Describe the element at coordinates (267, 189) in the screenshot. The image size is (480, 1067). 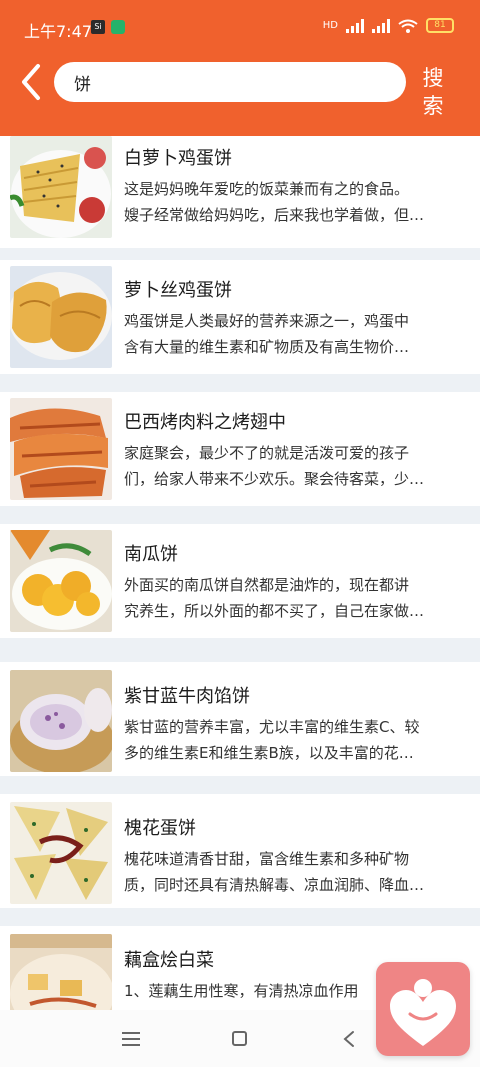
I see `recipe-description-line: 这是妈妈晚年爱吃的饭菜兼而有之的食品。` at that location.